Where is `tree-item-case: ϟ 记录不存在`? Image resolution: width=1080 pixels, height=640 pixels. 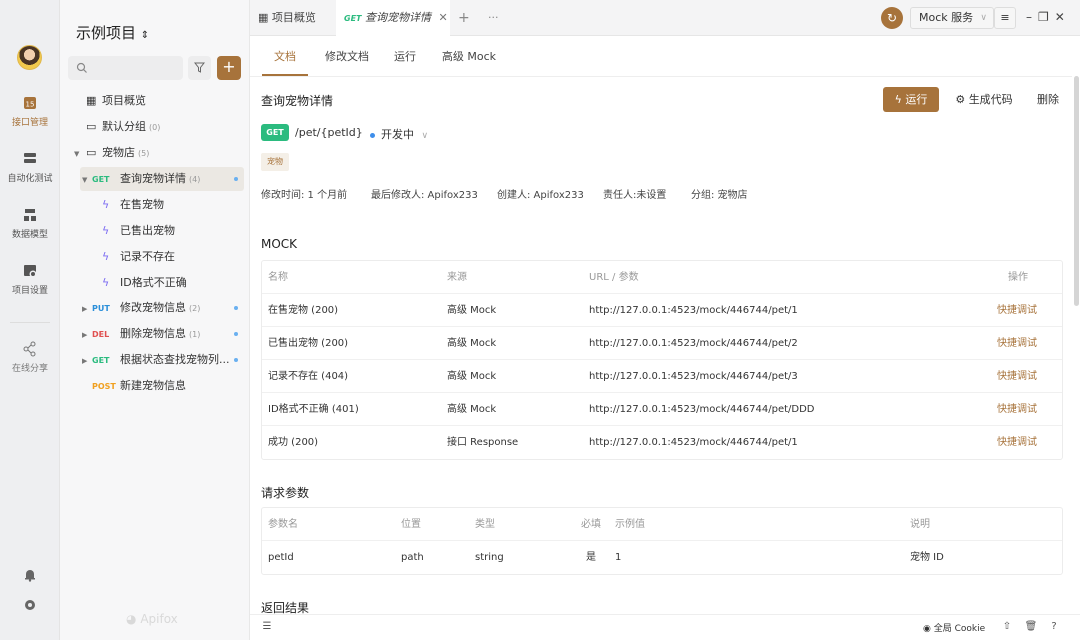
tree-item-case: ϟ 记录不存在 is located at coordinates (155, 257).